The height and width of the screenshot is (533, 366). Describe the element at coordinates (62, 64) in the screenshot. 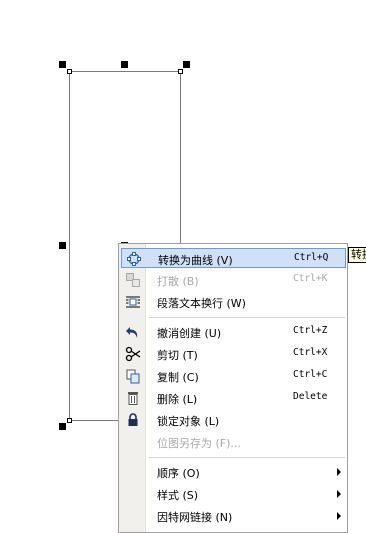

I see `selection-handle-top-left` at that location.